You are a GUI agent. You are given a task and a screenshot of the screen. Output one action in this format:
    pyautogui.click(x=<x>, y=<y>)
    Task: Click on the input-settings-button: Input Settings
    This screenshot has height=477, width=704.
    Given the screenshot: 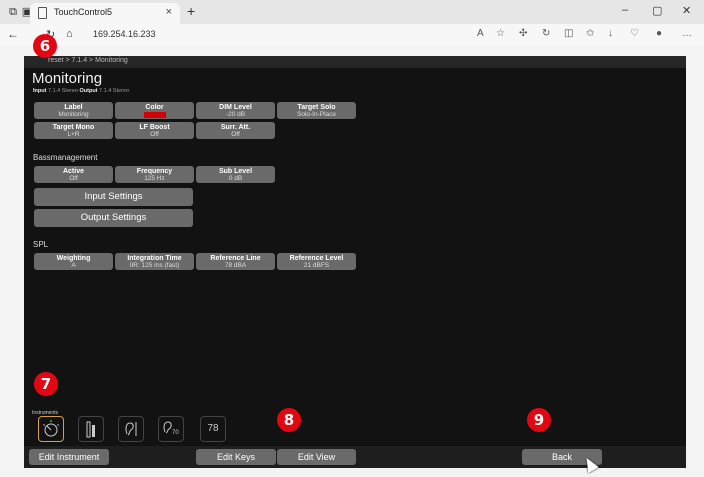 What is the action you would take?
    pyautogui.click(x=113, y=197)
    